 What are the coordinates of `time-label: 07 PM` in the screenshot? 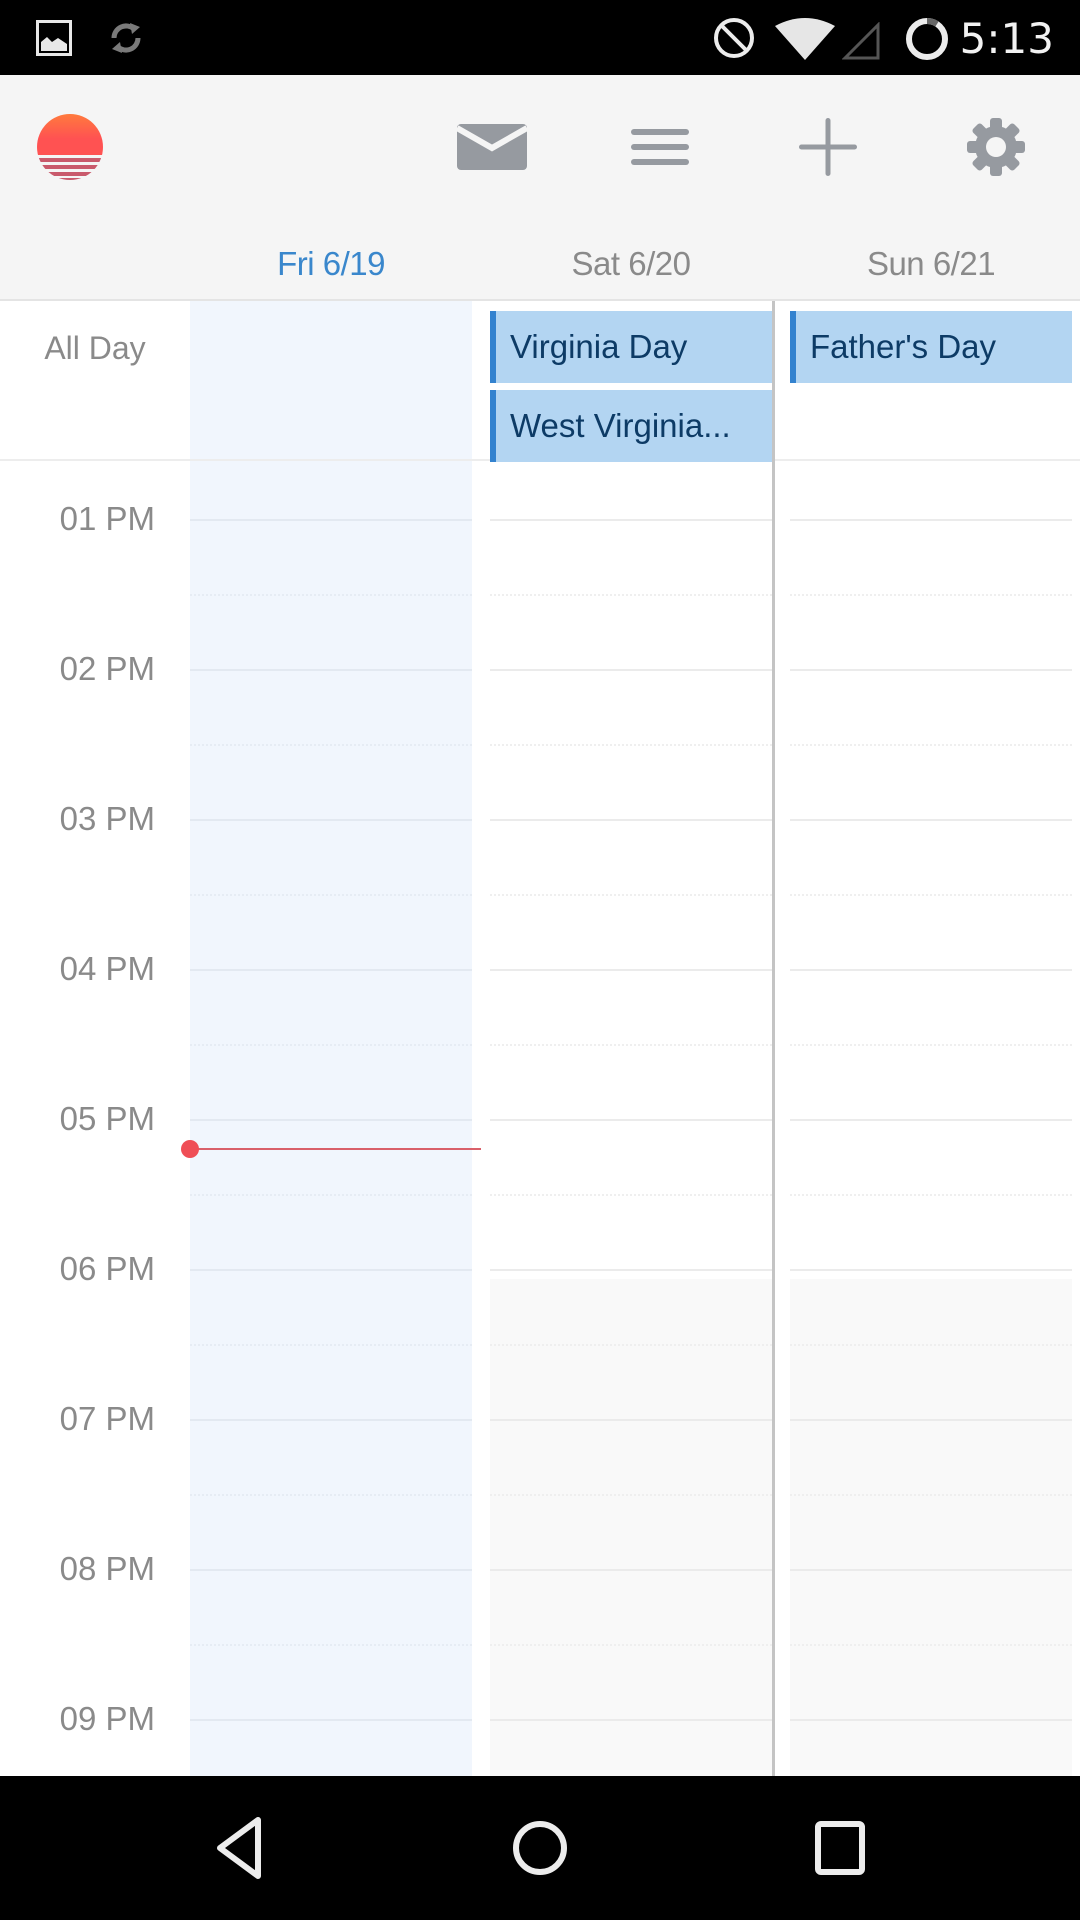 It's located at (107, 1418).